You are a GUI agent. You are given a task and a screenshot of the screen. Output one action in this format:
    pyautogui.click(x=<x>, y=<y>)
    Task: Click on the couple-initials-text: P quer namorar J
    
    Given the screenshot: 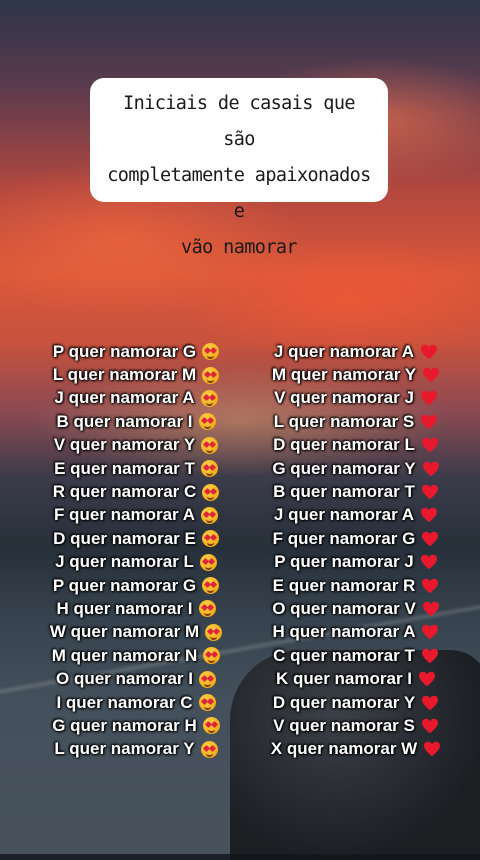 What is the action you would take?
    pyautogui.click(x=344, y=562)
    